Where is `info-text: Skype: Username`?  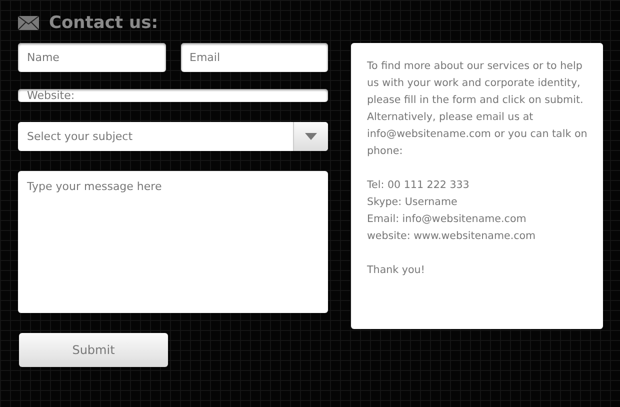
info-text: Skype: Username is located at coordinates (412, 202).